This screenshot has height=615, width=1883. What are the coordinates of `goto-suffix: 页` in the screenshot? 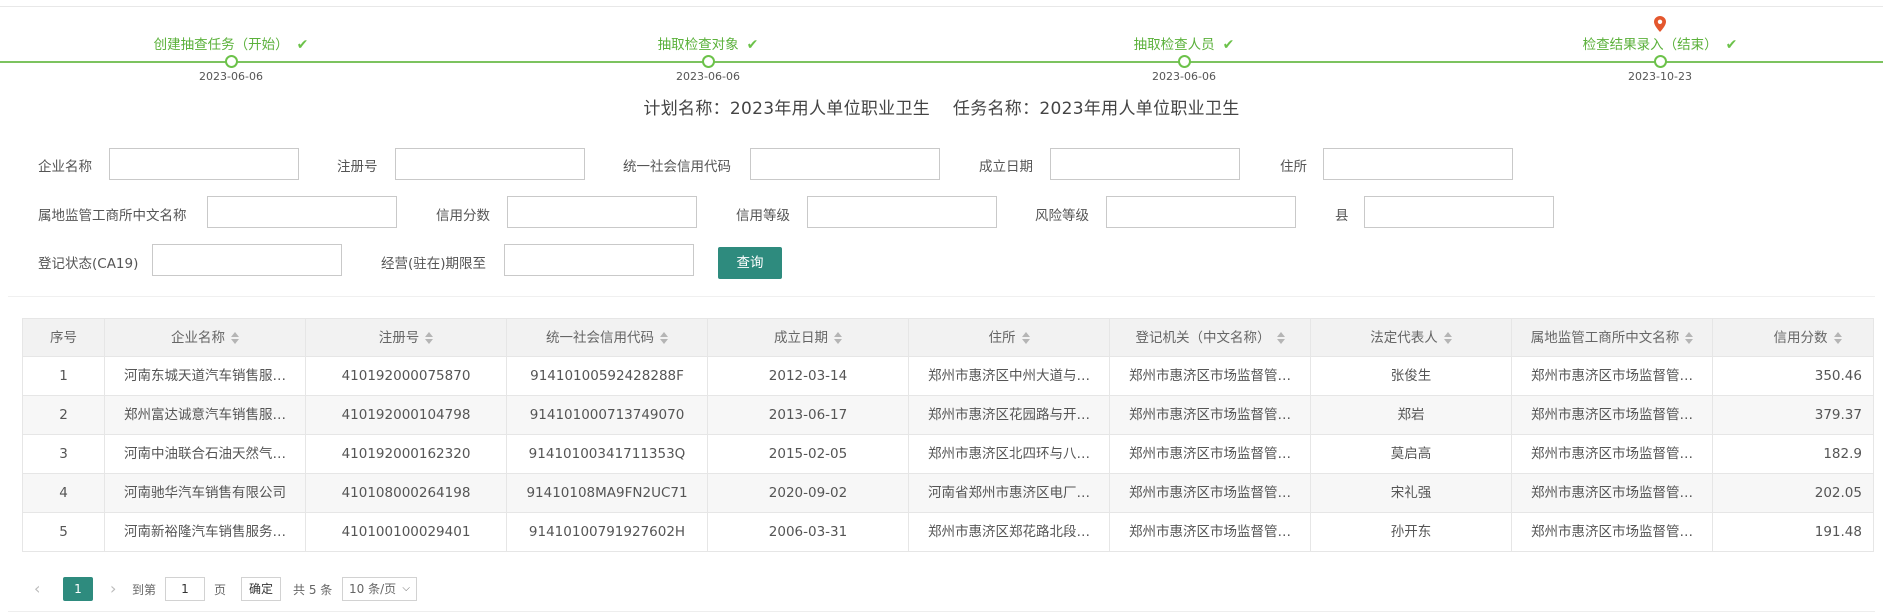 It's located at (220, 590).